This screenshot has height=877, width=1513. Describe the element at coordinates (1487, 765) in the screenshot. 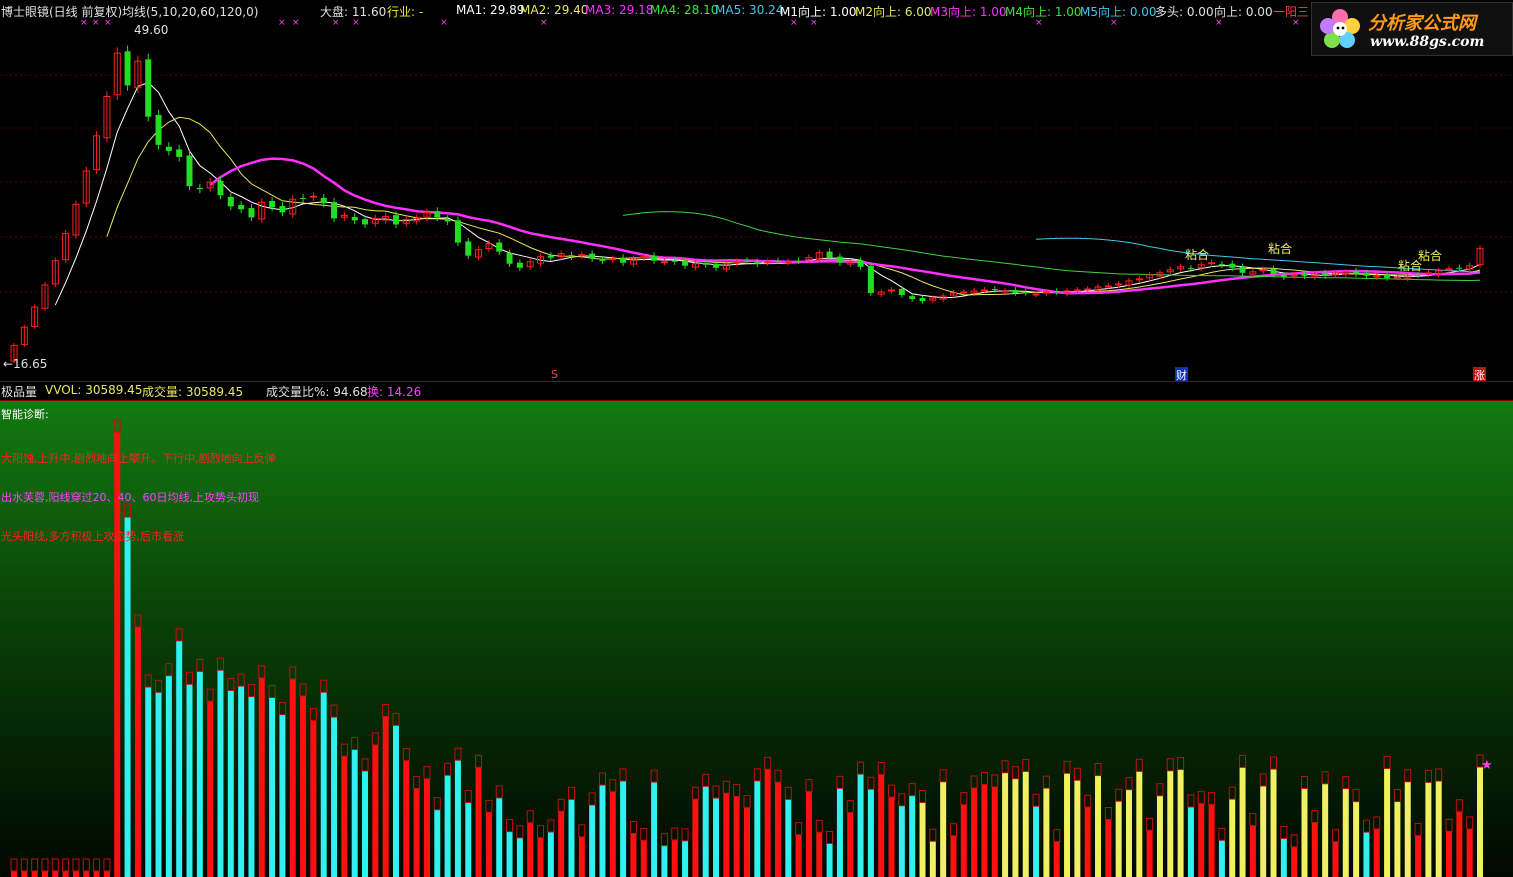

I see `star-icon: ★` at that location.